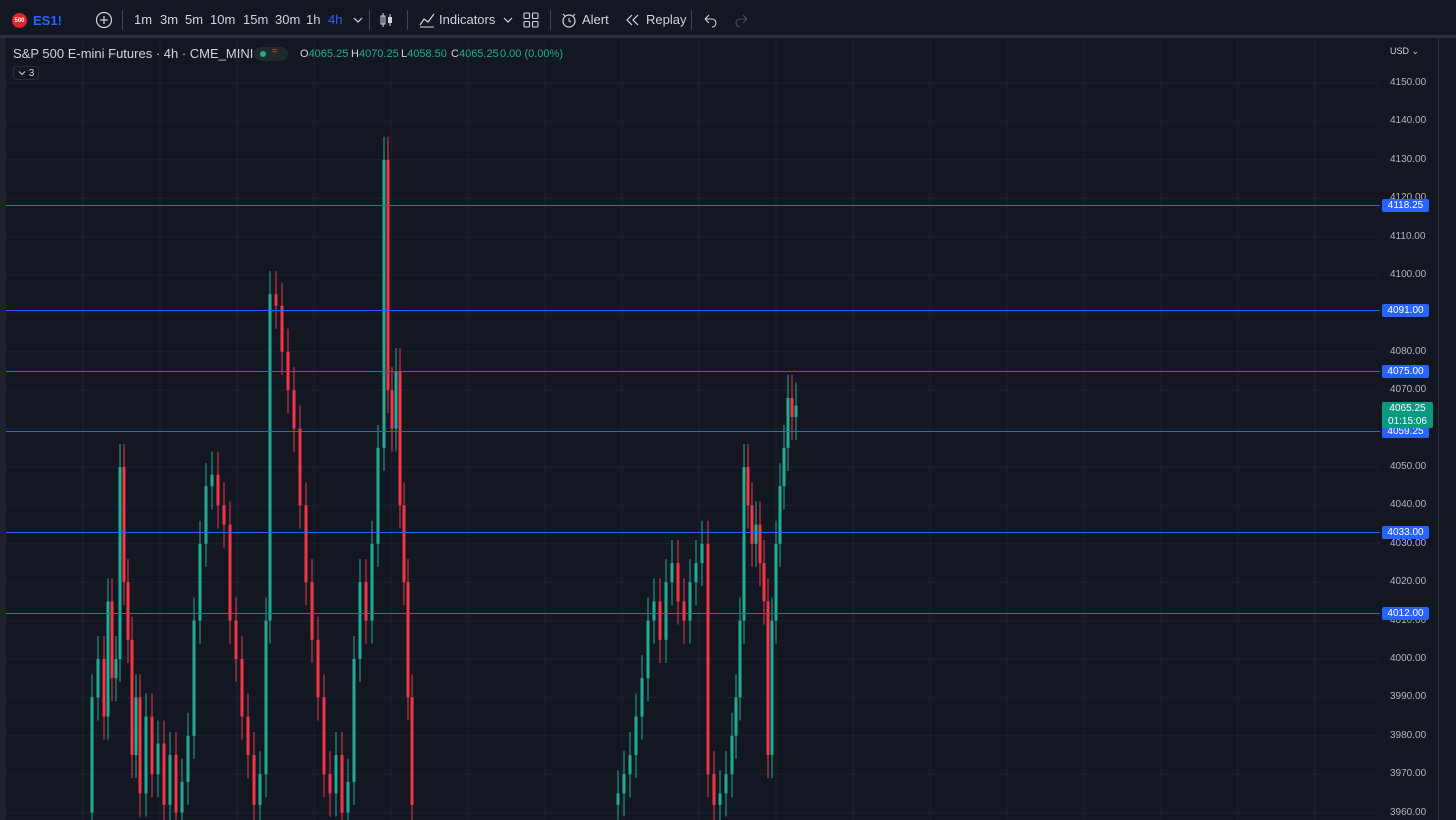 Image resolution: width=1456 pixels, height=820 pixels. What do you see at coordinates (133, 53) in the screenshot?
I see `symbol-legend-title: S&P 500 E-mini Futures · 4h · CME_MINI` at bounding box center [133, 53].